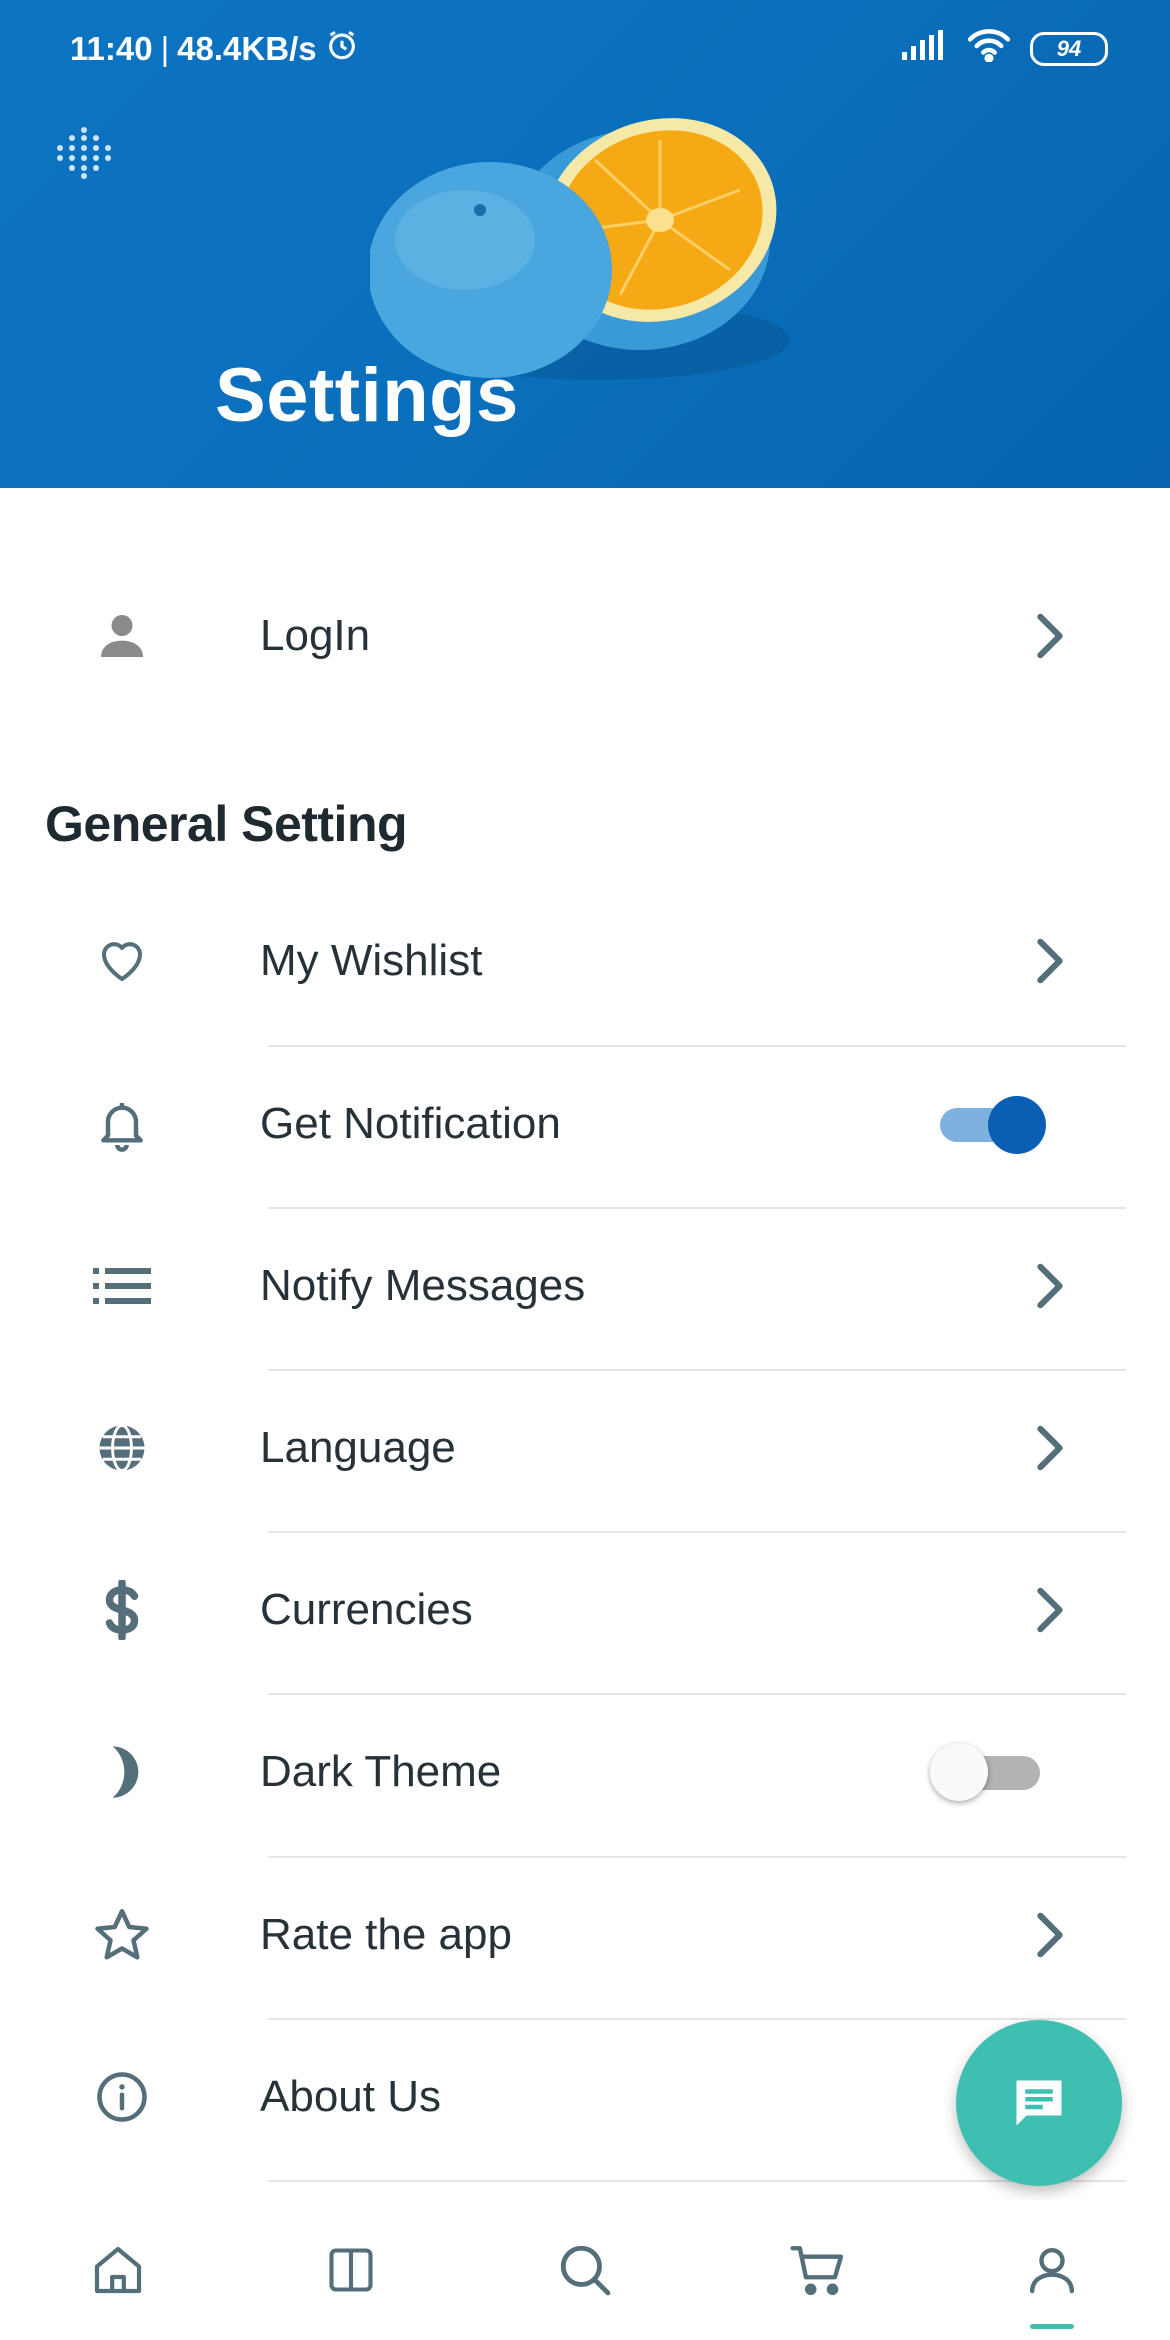 This screenshot has height=2340, width=1170. Describe the element at coordinates (122, 1610) in the screenshot. I see `dollar-icon` at that location.